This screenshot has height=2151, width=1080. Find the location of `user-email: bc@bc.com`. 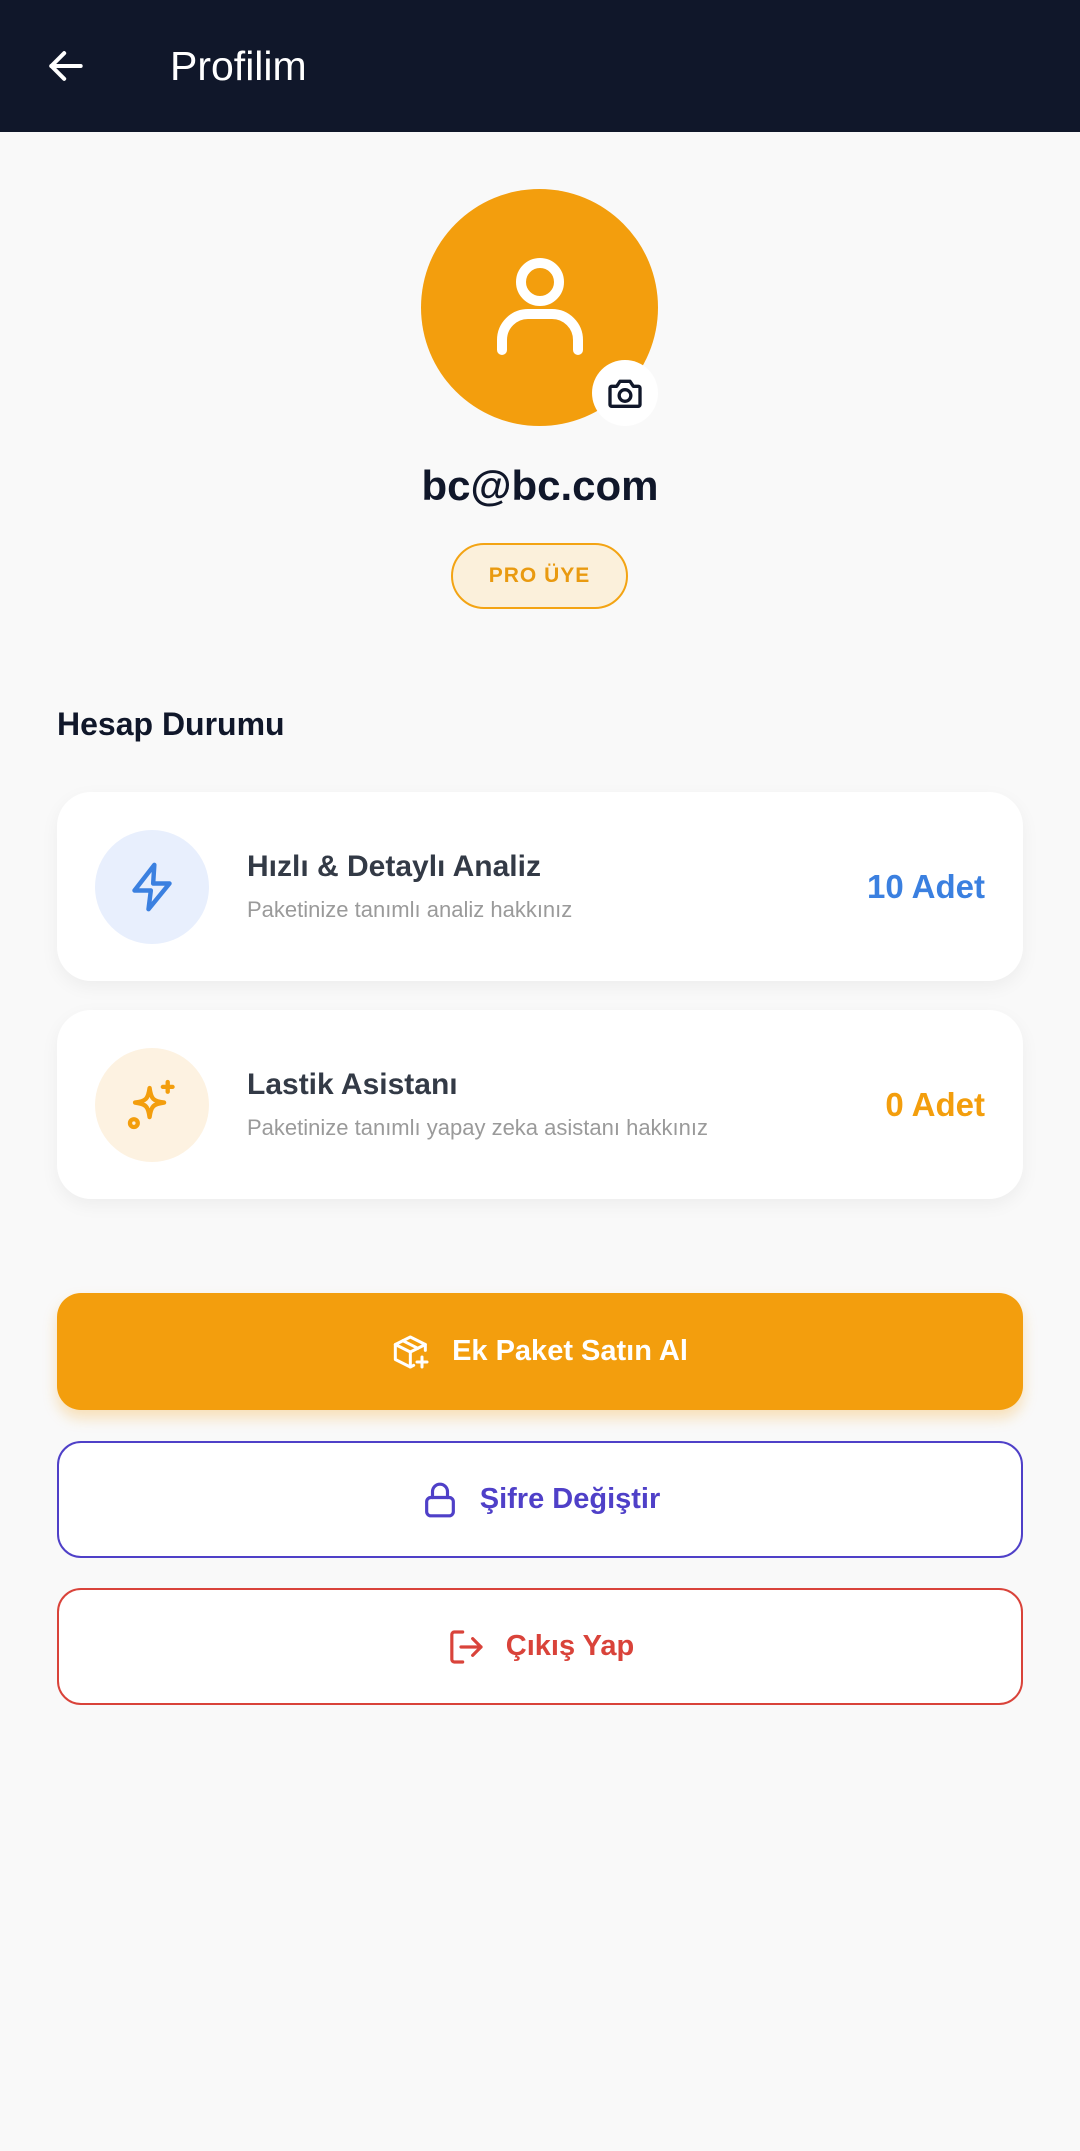

user-email: bc@bc.com is located at coordinates (540, 485).